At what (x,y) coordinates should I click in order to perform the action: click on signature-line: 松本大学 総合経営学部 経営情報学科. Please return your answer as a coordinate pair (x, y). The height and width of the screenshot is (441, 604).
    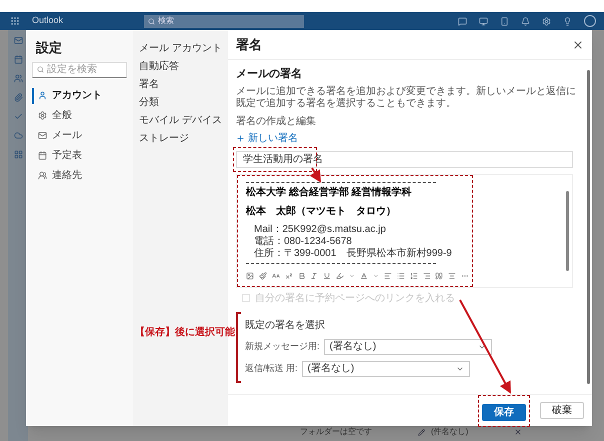
    Looking at the image, I should click on (329, 192).